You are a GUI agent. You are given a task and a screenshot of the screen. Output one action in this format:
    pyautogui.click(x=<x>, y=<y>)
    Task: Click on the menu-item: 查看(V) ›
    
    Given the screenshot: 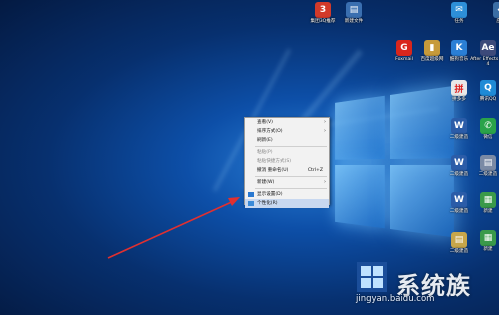 What is the action you would take?
    pyautogui.click(x=287, y=122)
    